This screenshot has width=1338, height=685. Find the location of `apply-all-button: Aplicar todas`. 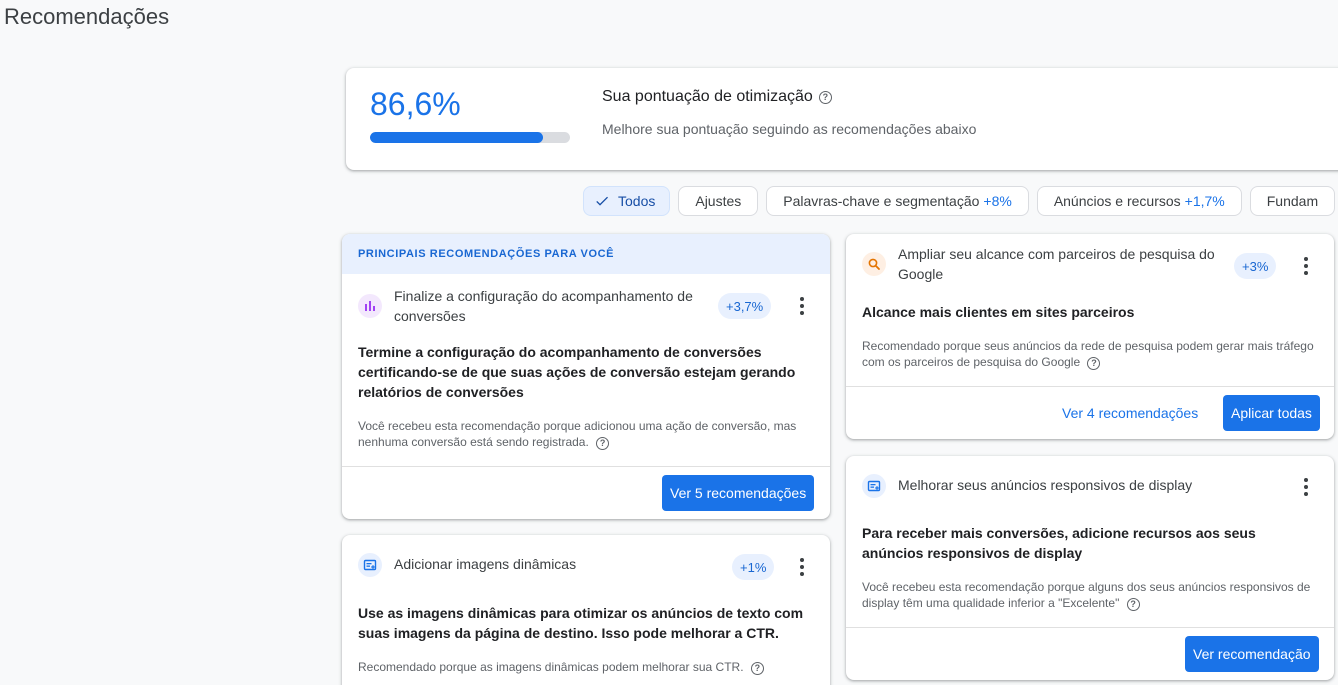

apply-all-button: Aplicar todas is located at coordinates (1271, 413).